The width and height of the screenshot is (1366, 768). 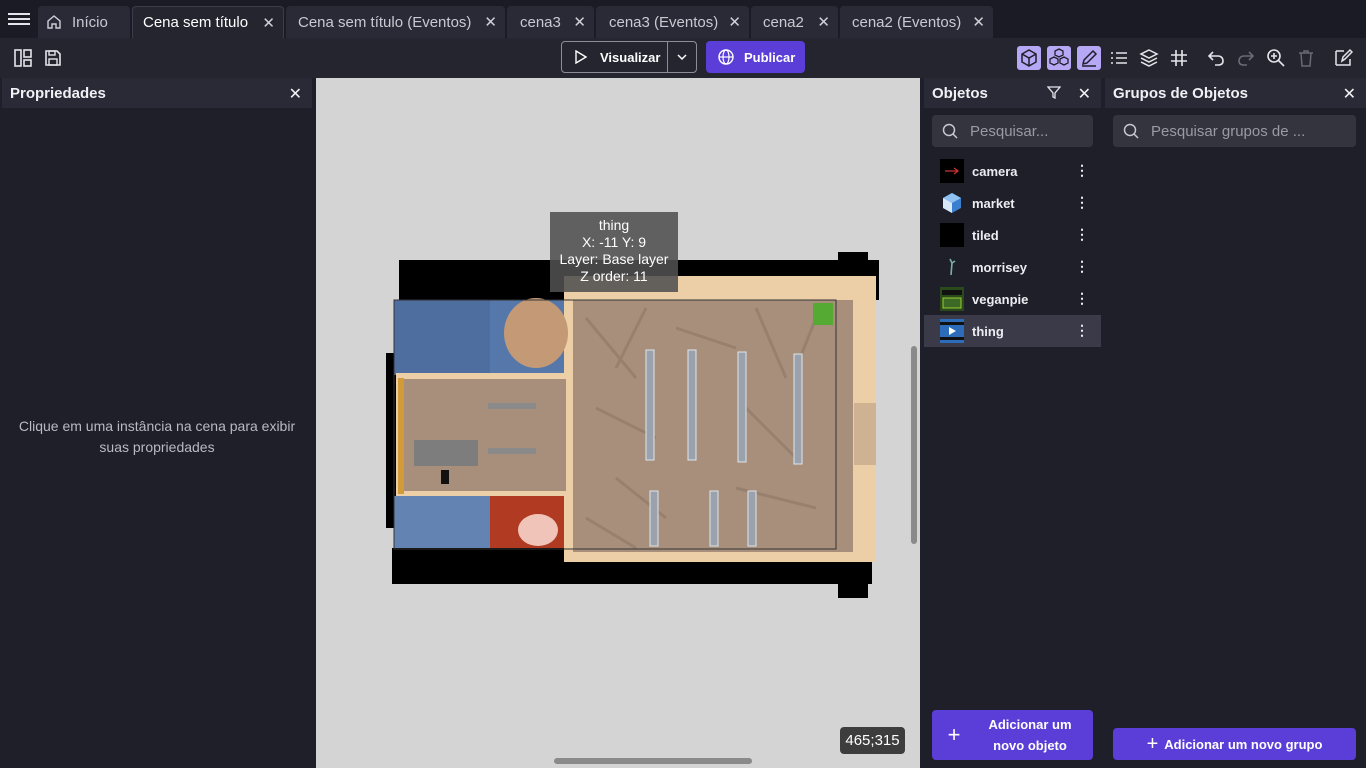 I want to click on cube-thumbnail-icon, so click(x=952, y=203).